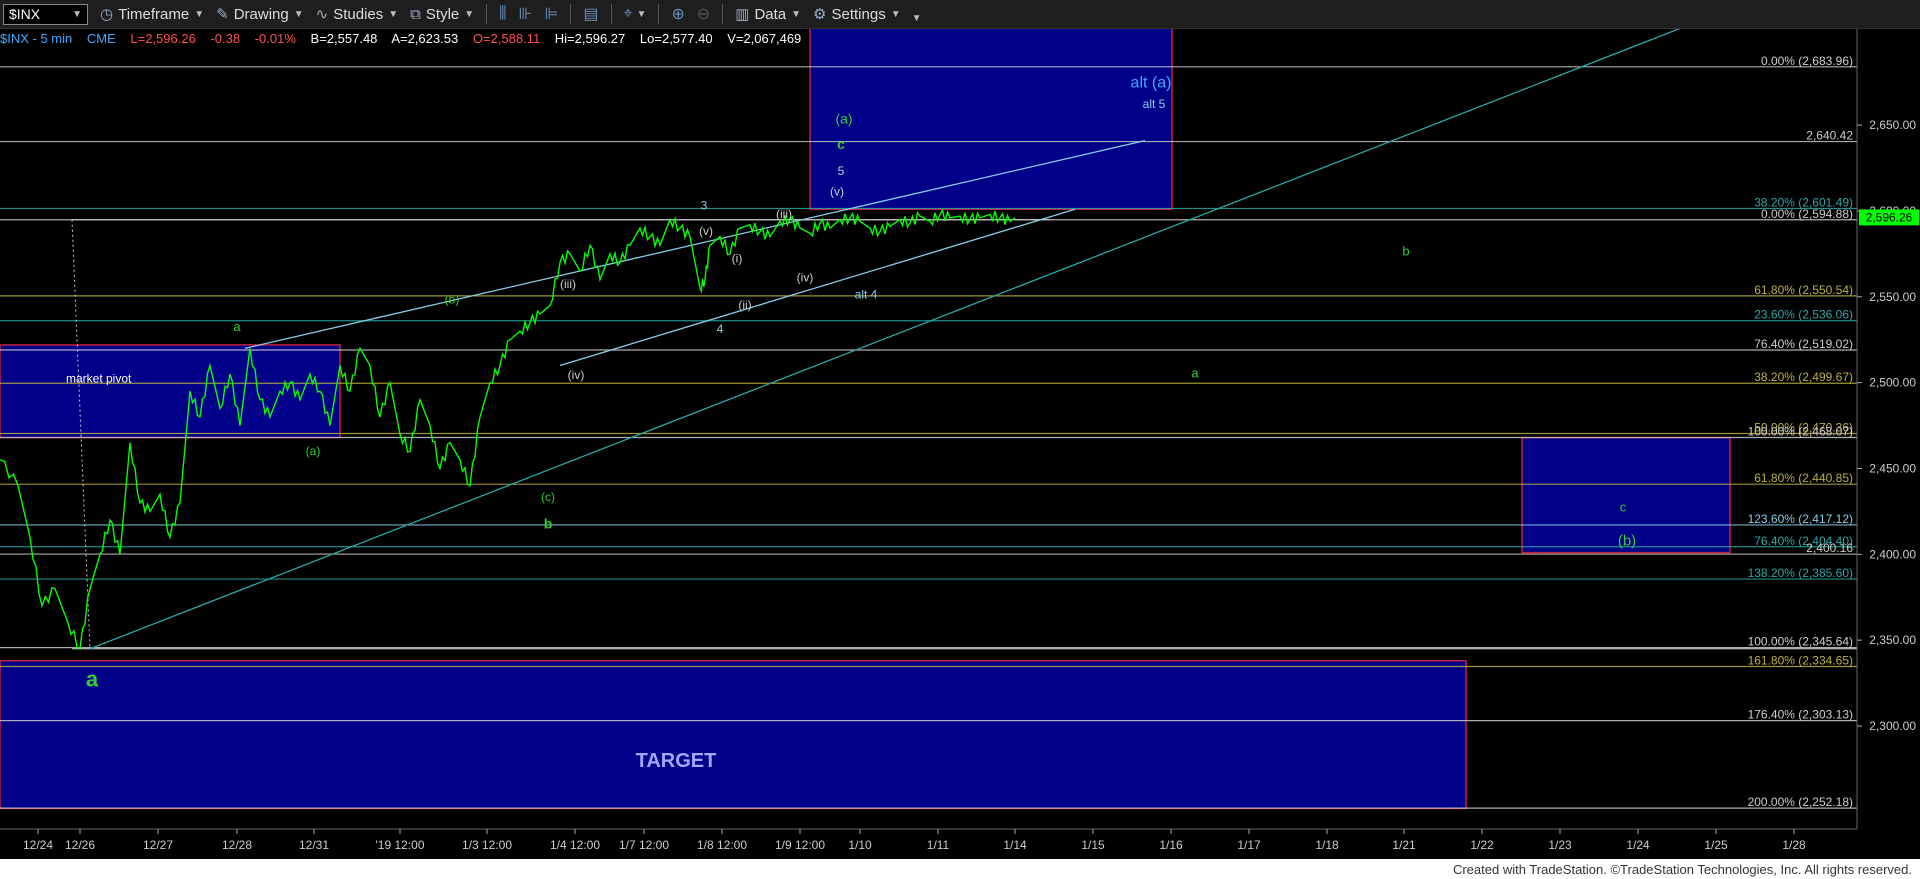  I want to click on x-tick-label: 1/23, so click(1560, 845).